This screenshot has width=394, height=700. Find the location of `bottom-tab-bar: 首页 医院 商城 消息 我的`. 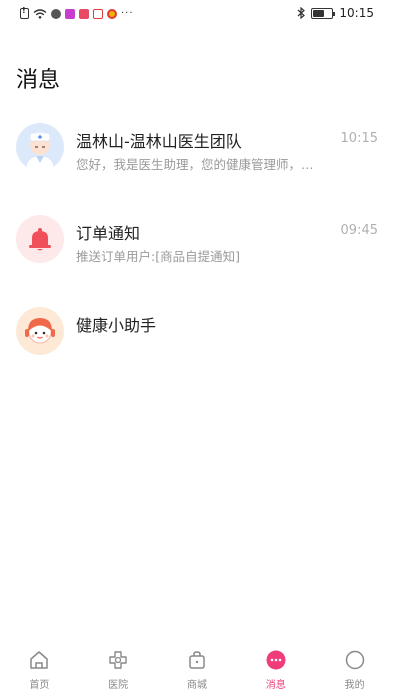

bottom-tab-bar: 首页 医院 商城 消息 我的 is located at coordinates (197, 672).